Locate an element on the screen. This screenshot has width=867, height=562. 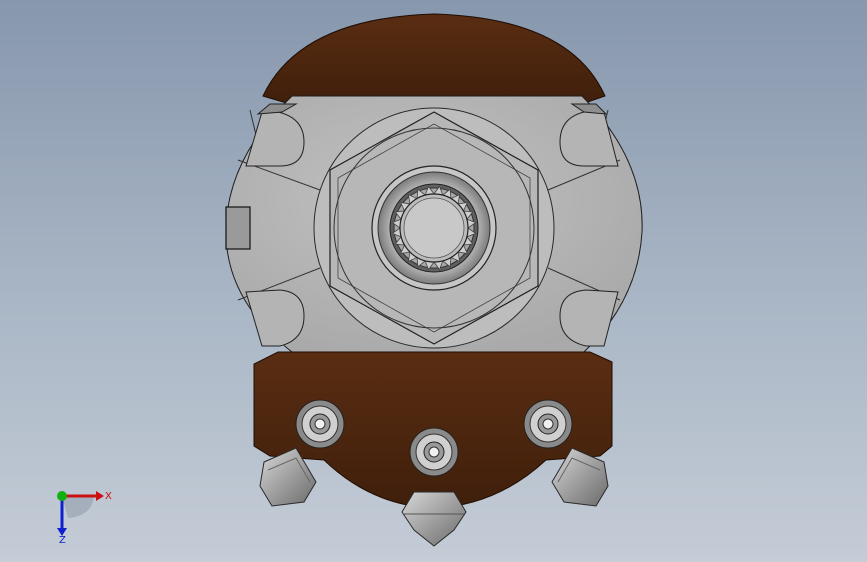
x-axis-label: X is located at coordinates (108, 496).